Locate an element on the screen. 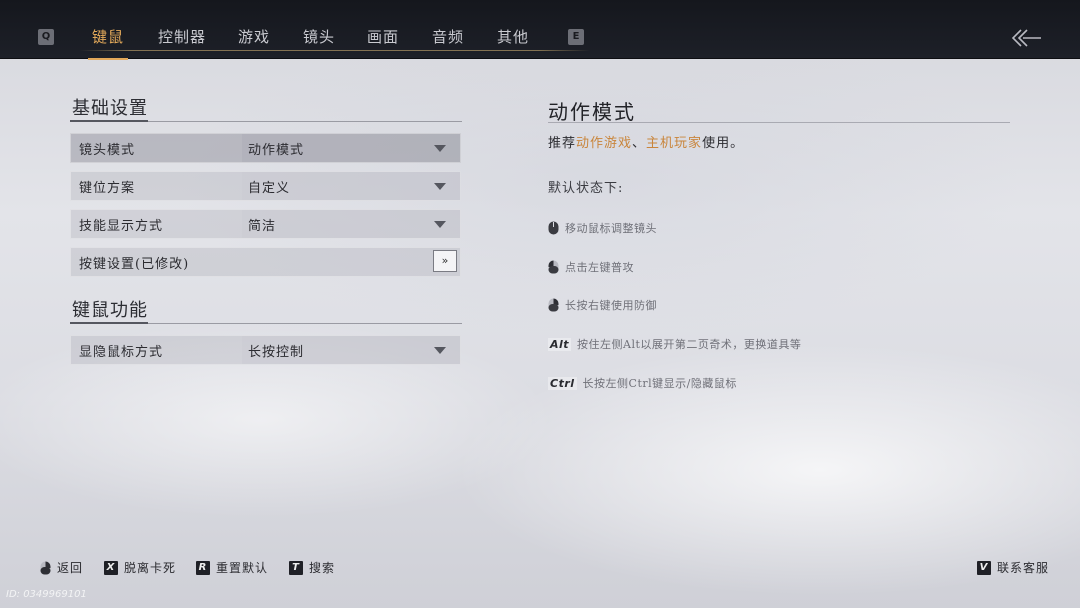 This screenshot has width=1080, height=608. mouse-functions-accent is located at coordinates (109, 323).